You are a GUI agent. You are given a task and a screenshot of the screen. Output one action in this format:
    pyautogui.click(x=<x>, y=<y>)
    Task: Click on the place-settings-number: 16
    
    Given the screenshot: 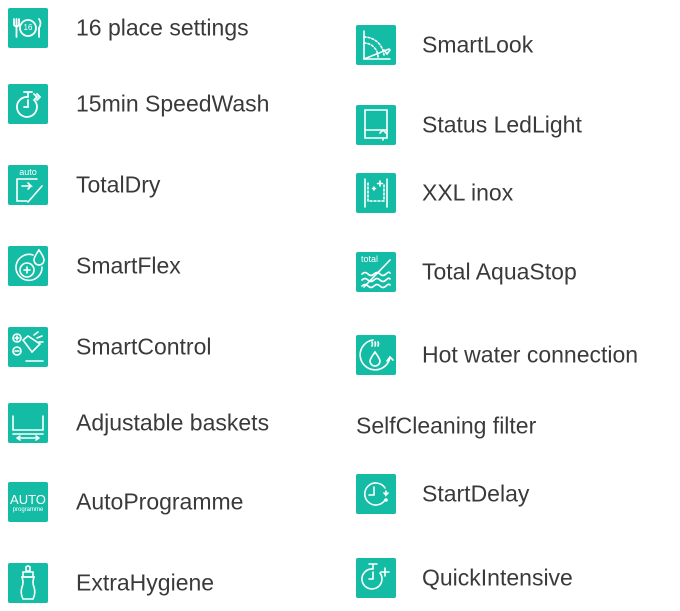 What is the action you would take?
    pyautogui.click(x=28, y=27)
    